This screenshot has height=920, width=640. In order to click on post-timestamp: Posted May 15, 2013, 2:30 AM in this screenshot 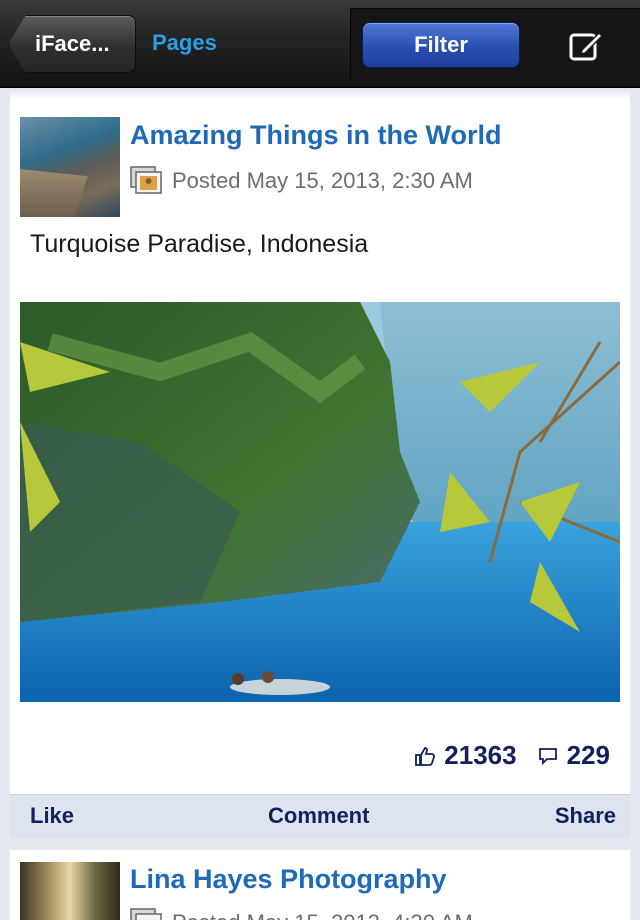, I will do `click(322, 180)`.